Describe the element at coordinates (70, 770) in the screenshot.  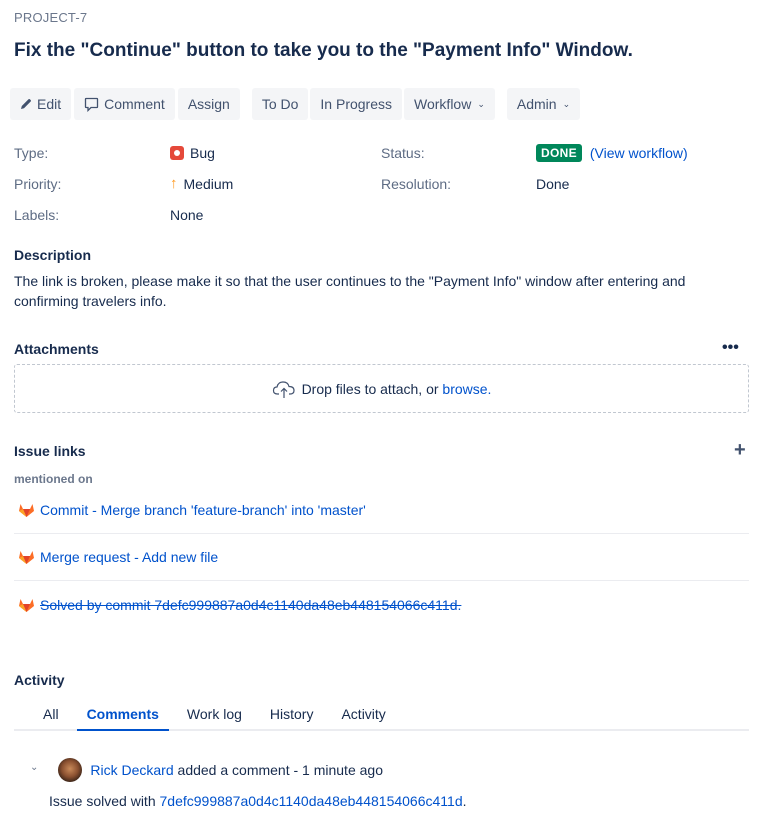
I see `avatar` at that location.